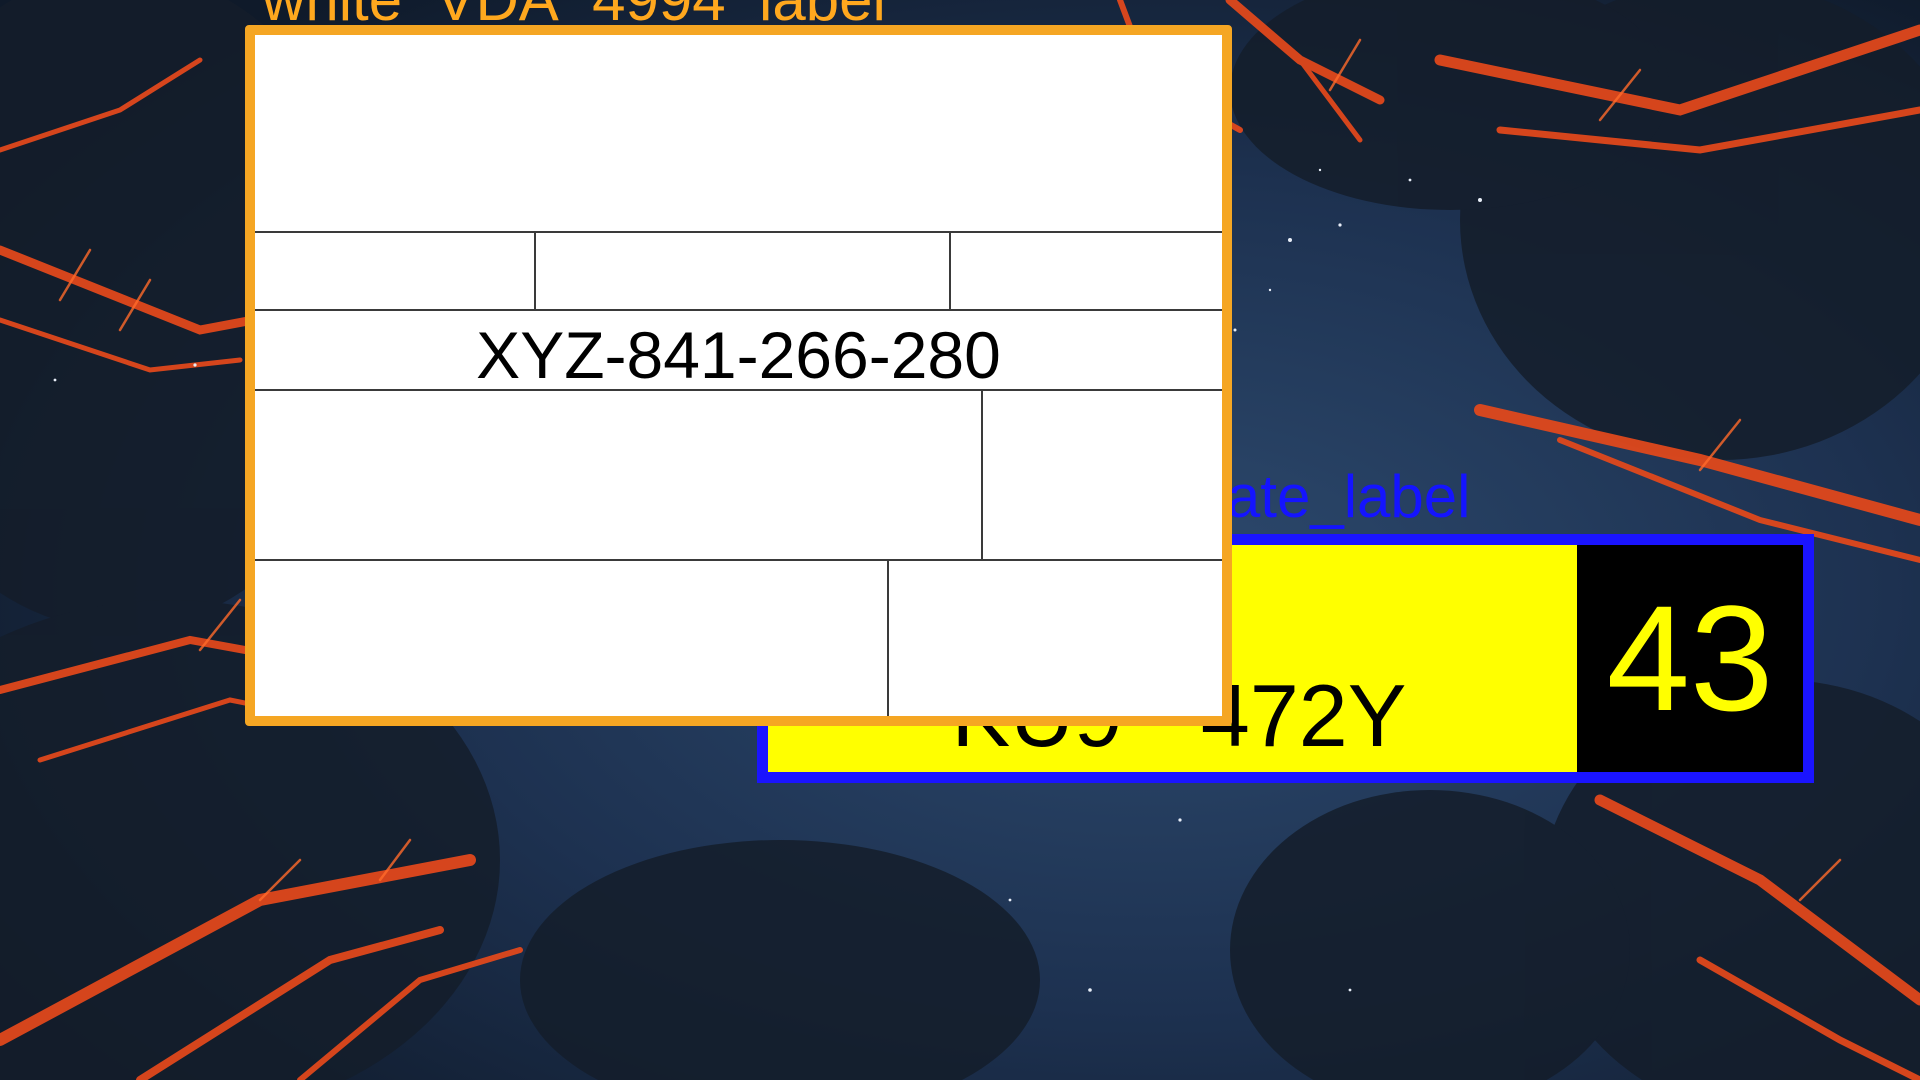  What do you see at coordinates (1690, 658) in the screenshot?
I see `plate-number: 43` at bounding box center [1690, 658].